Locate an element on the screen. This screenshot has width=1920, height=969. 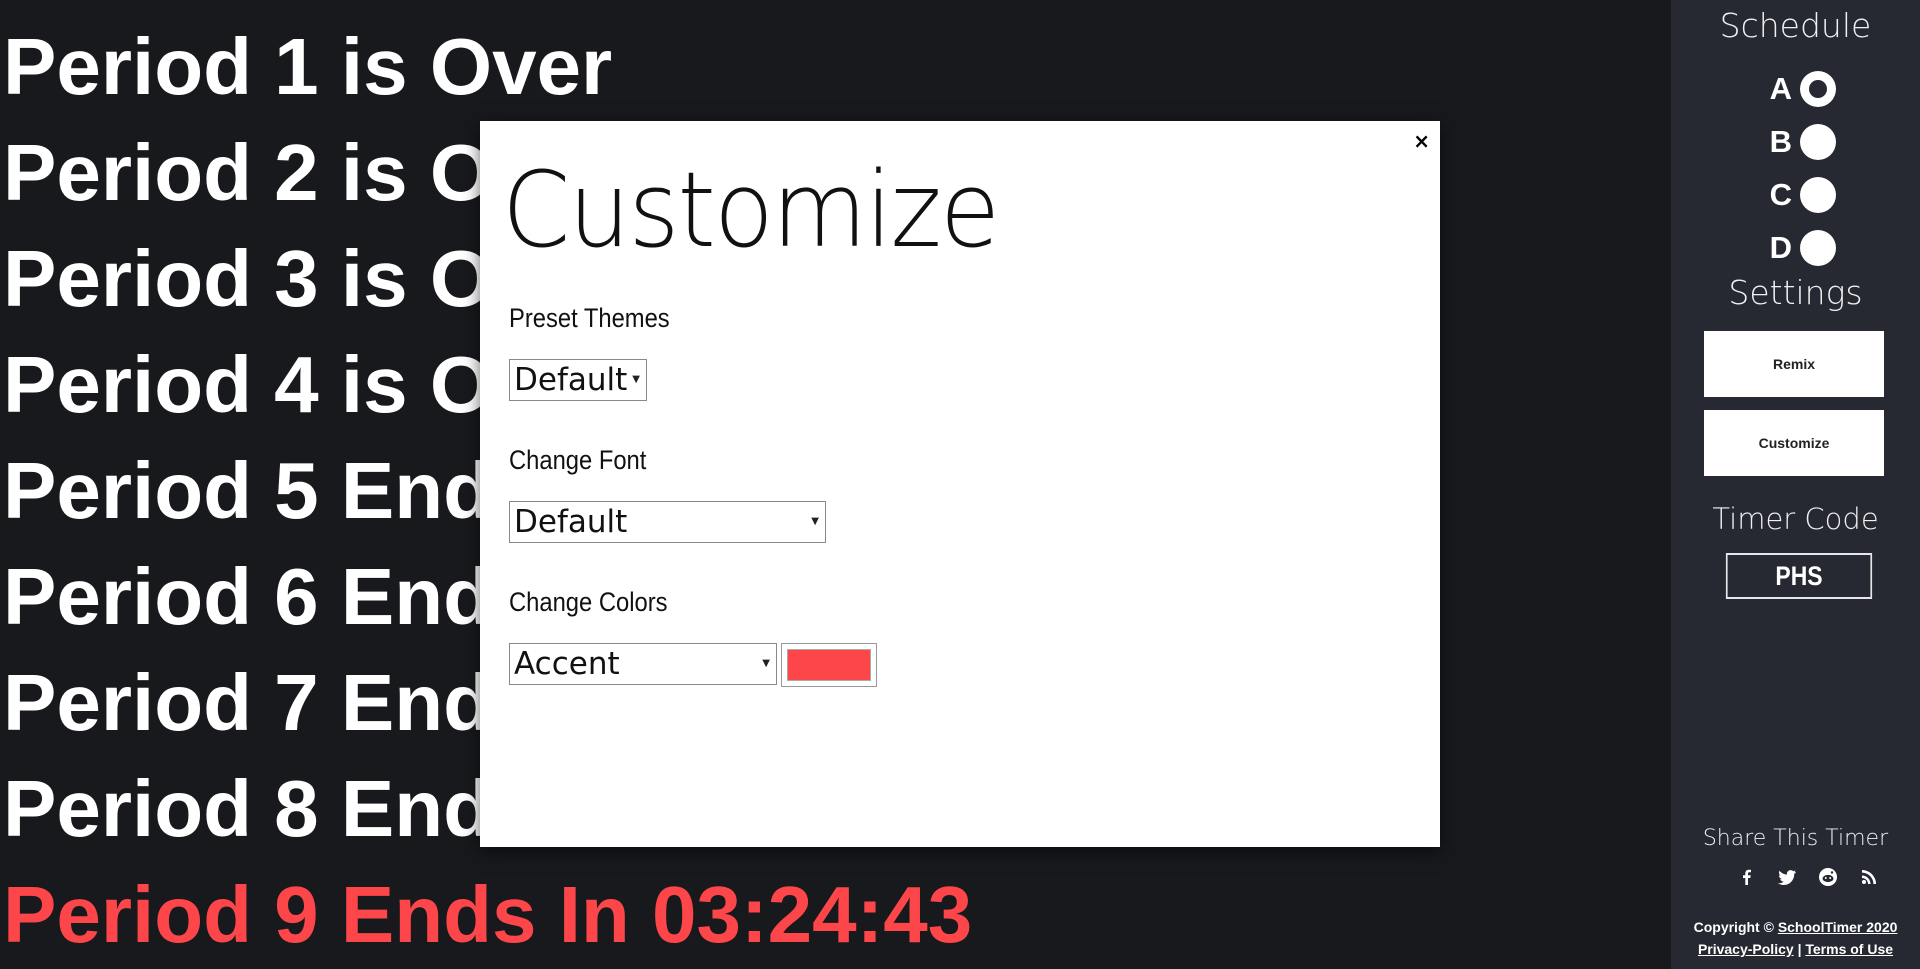
share-icons is located at coordinates (1807, 877).